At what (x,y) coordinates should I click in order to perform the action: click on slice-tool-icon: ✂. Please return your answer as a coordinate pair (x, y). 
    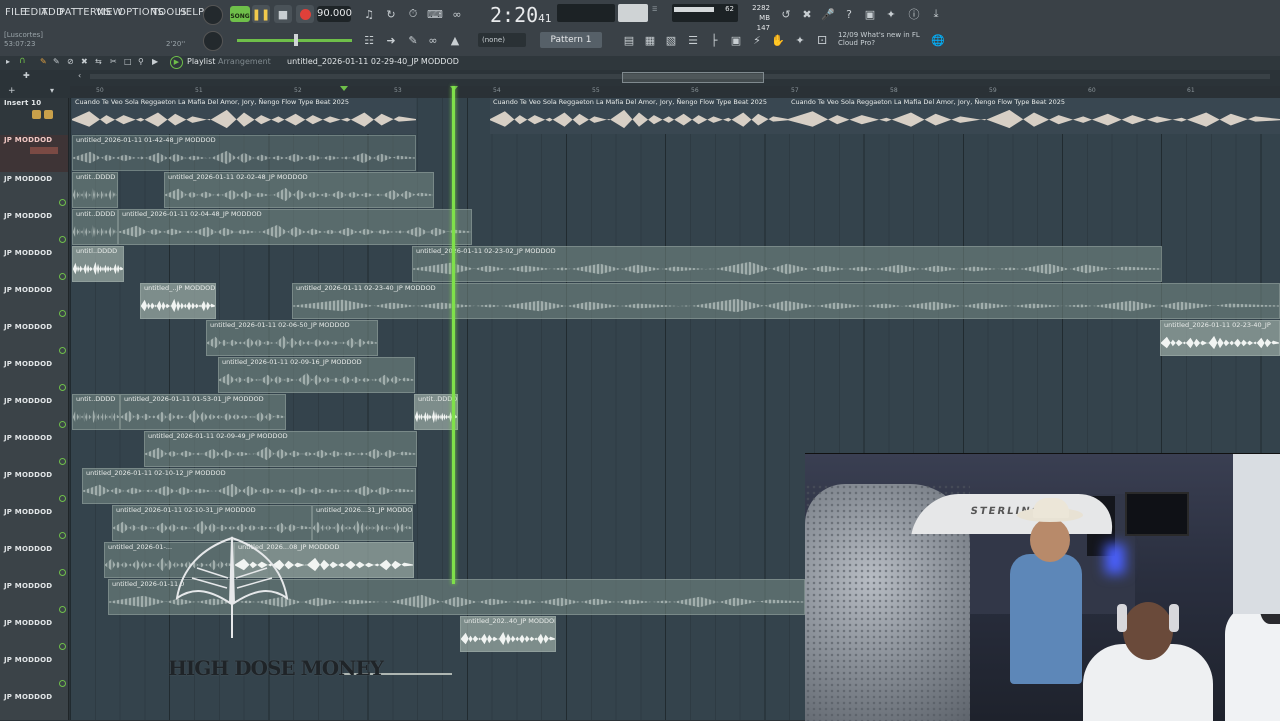
    Looking at the image, I should click on (113, 61).